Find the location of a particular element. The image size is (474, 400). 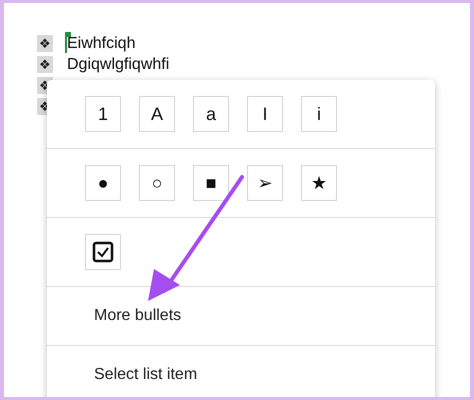

list-item-text: Dgiqwlgfiqwhfi is located at coordinates (118, 65).